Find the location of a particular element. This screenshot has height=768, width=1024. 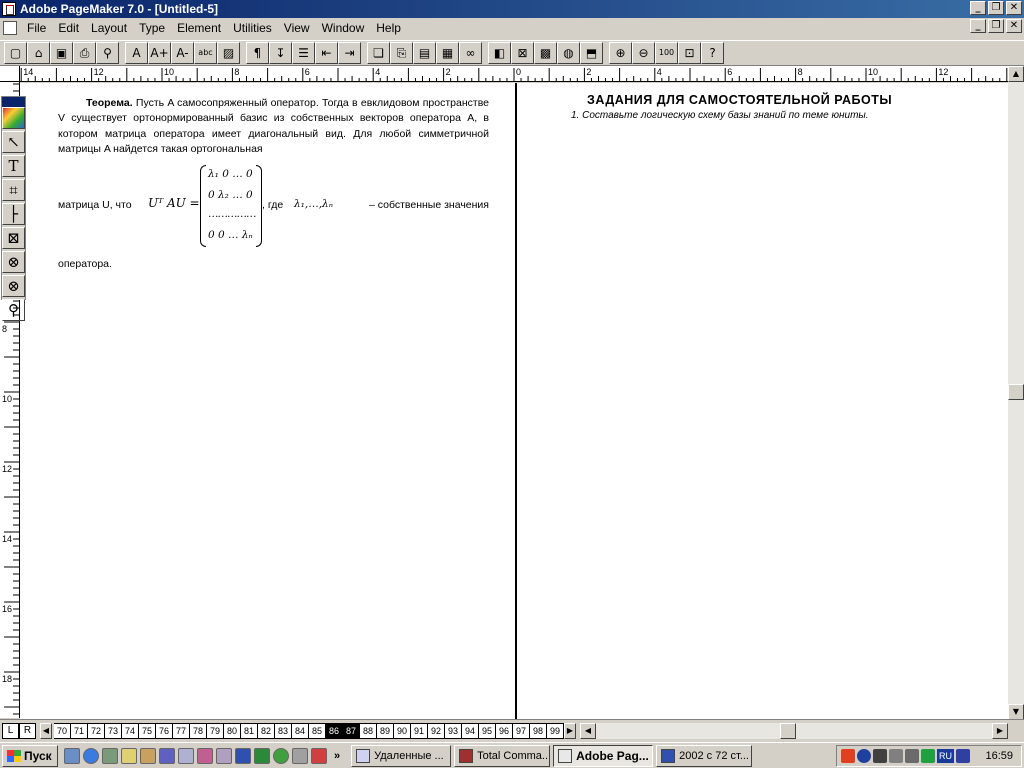

internet-explorer-icon is located at coordinates (91, 755).